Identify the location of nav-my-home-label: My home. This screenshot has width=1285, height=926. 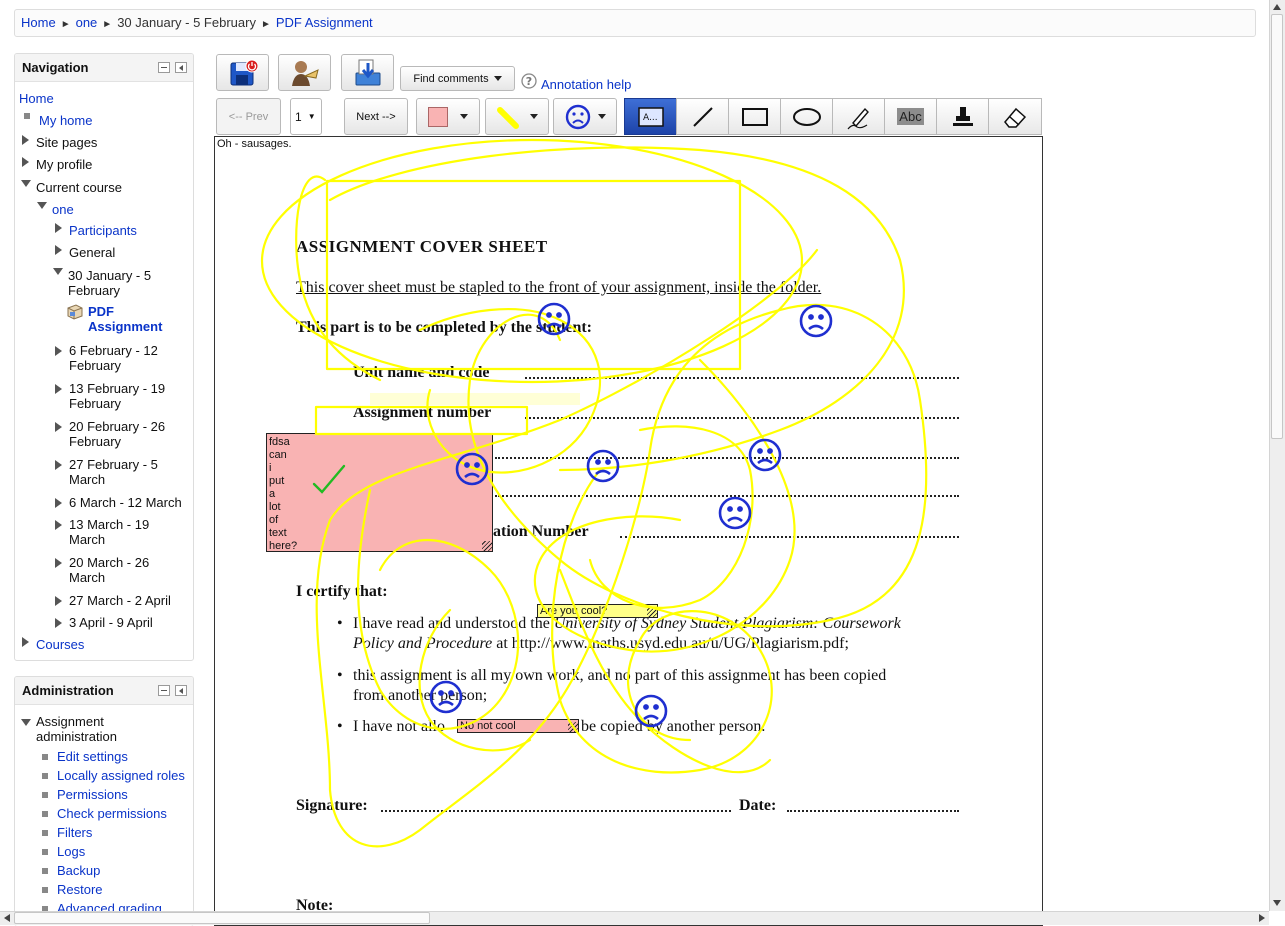
(65, 120).